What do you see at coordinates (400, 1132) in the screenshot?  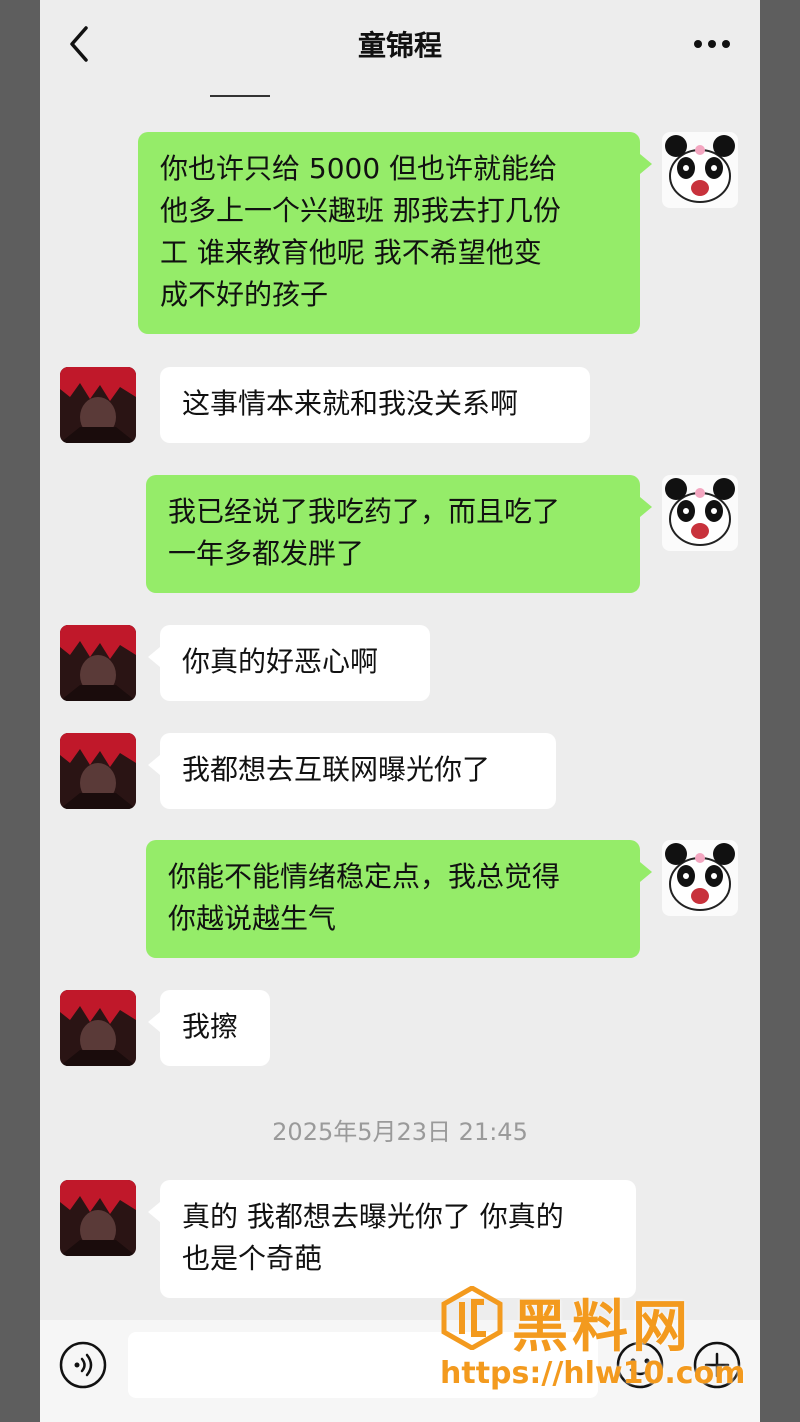 I see `chat-timestamp: 2025年5月23日 21:45` at bounding box center [400, 1132].